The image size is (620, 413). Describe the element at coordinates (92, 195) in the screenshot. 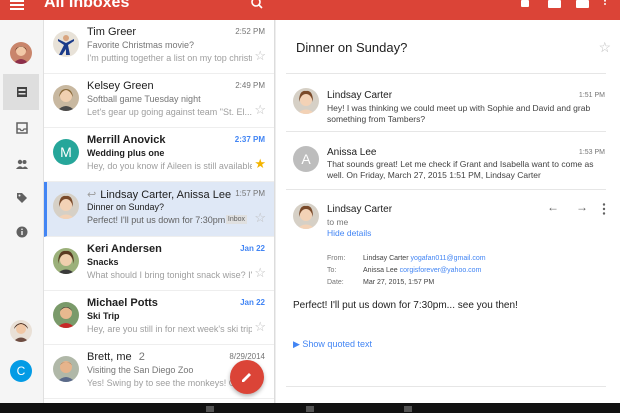

I see `reply-arrow-icon: ↩` at that location.